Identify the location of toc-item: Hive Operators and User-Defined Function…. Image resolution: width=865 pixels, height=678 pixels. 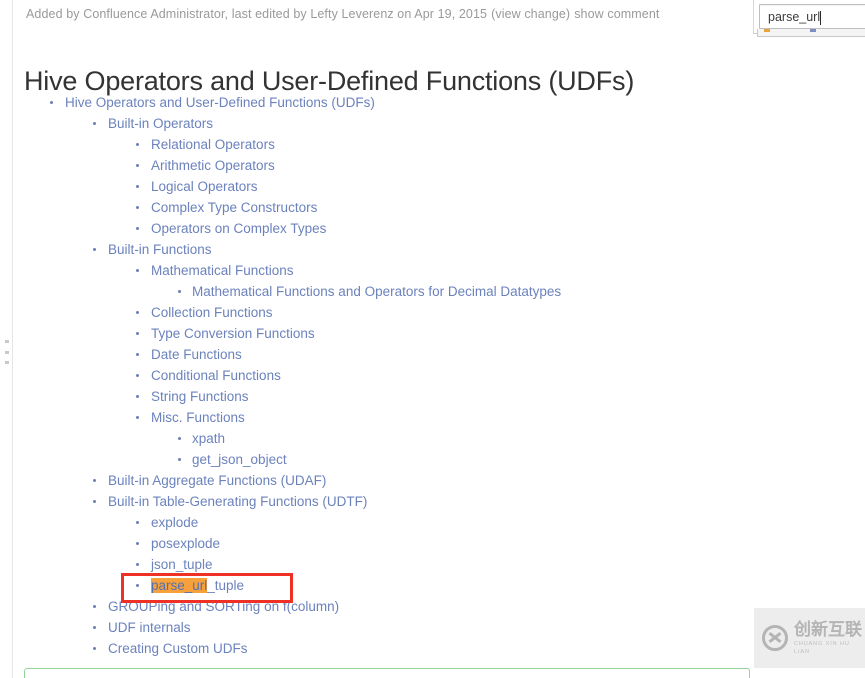
(380, 102).